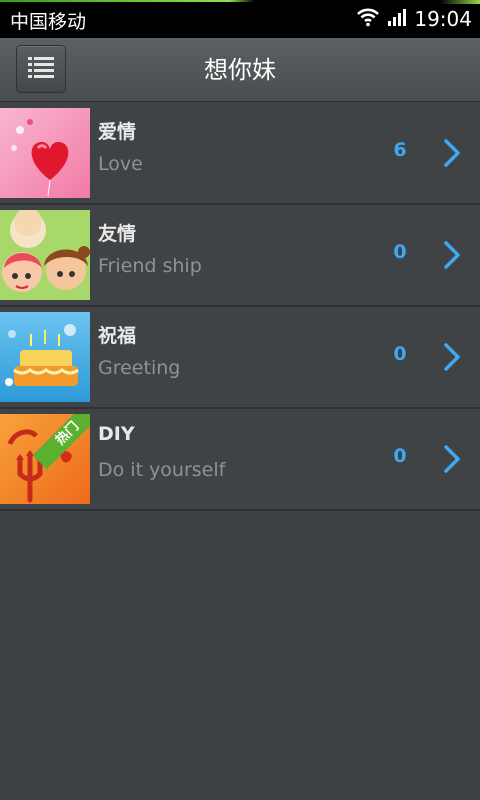 This screenshot has height=800, width=480. What do you see at coordinates (139, 368) in the screenshot?
I see `item-subtitle: Greeting` at bounding box center [139, 368].